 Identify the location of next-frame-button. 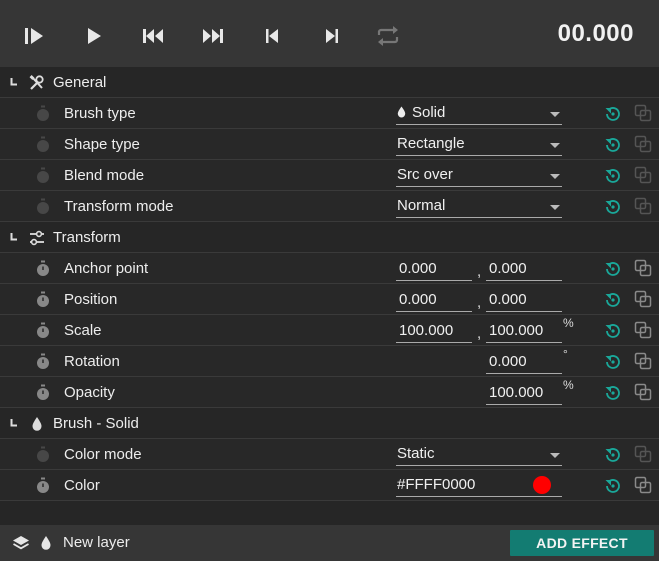
(332, 36).